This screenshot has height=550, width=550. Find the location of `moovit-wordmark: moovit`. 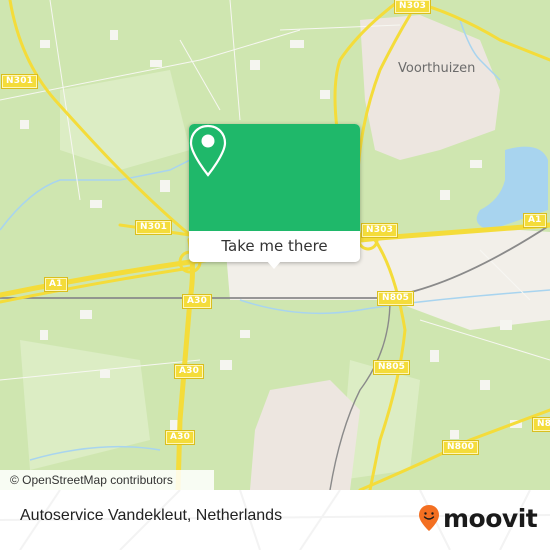

moovit-wordmark: moovit is located at coordinates (490, 518).